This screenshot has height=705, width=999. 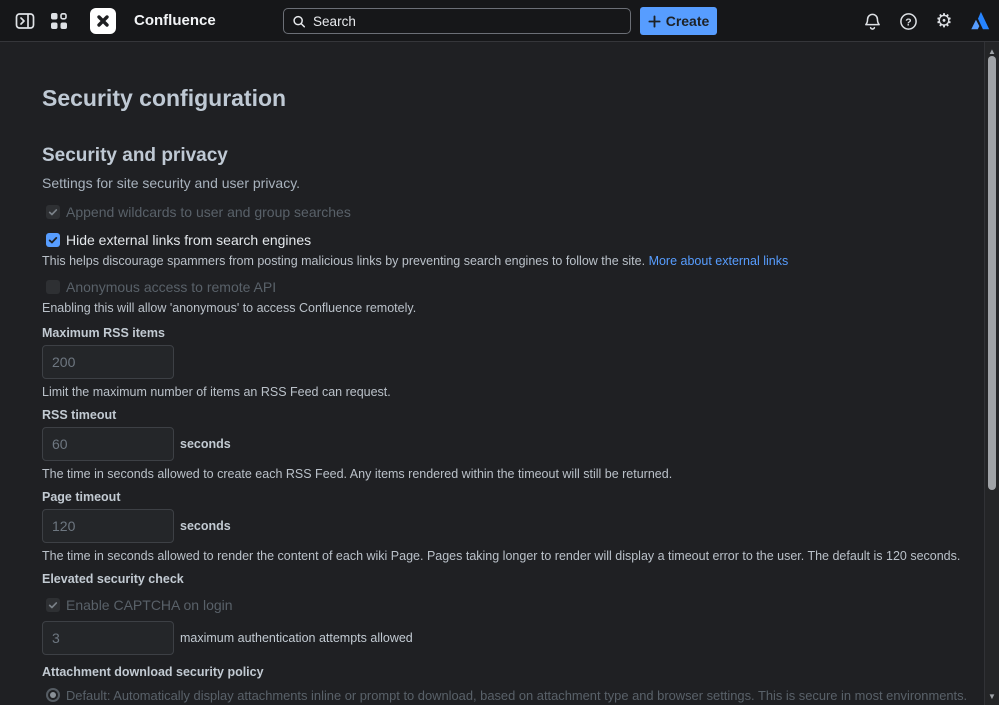 What do you see at coordinates (205, 526) in the screenshot?
I see `page-timeout-suffix: seconds` at bounding box center [205, 526].